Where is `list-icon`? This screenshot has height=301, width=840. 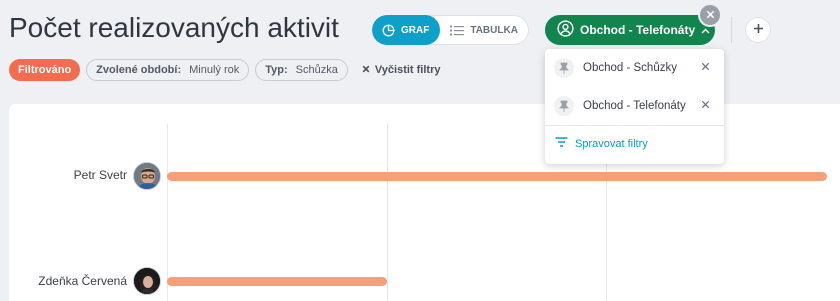
list-icon is located at coordinates (457, 30).